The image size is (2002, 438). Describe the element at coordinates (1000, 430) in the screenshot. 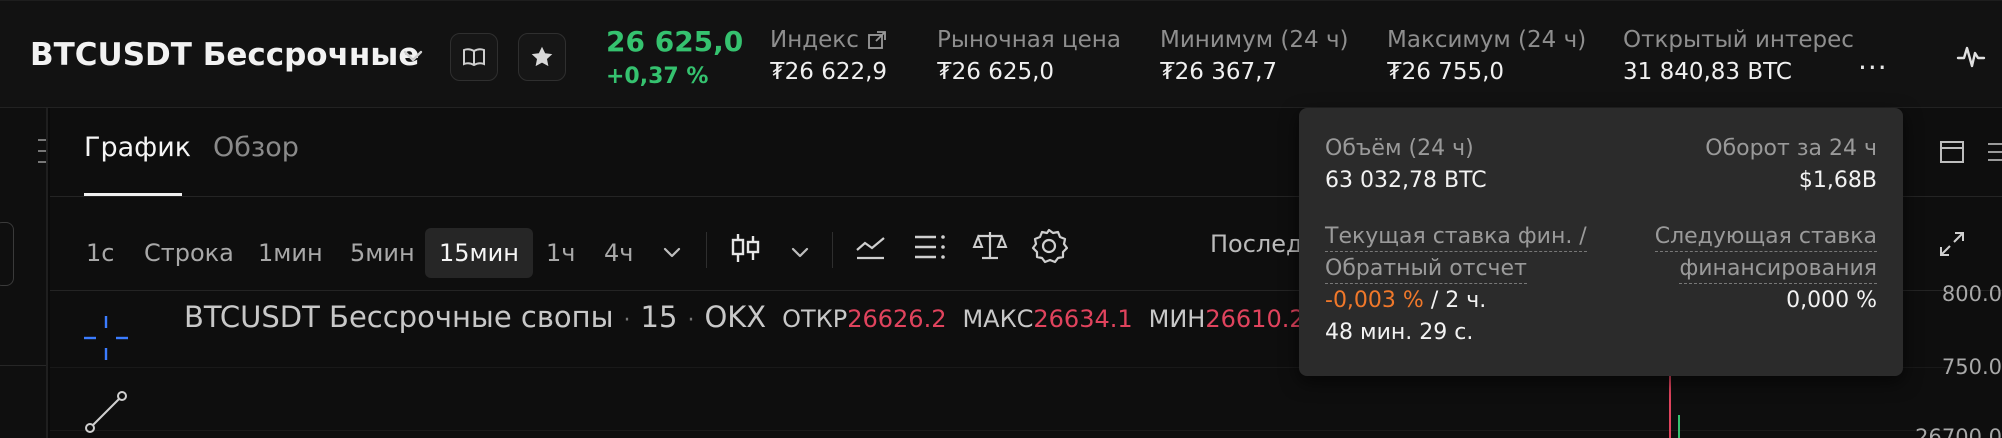

I see `gridline` at that location.